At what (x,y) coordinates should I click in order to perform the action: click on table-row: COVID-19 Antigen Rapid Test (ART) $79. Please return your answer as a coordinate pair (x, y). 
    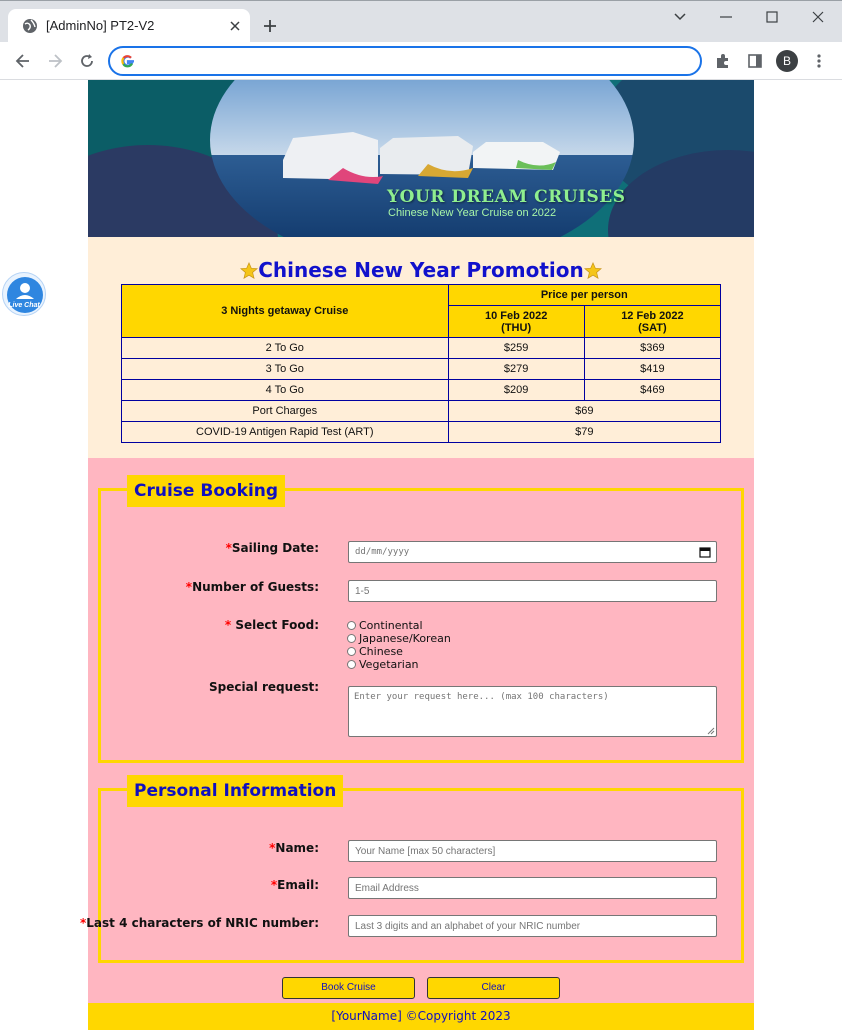
    Looking at the image, I should click on (421, 432).